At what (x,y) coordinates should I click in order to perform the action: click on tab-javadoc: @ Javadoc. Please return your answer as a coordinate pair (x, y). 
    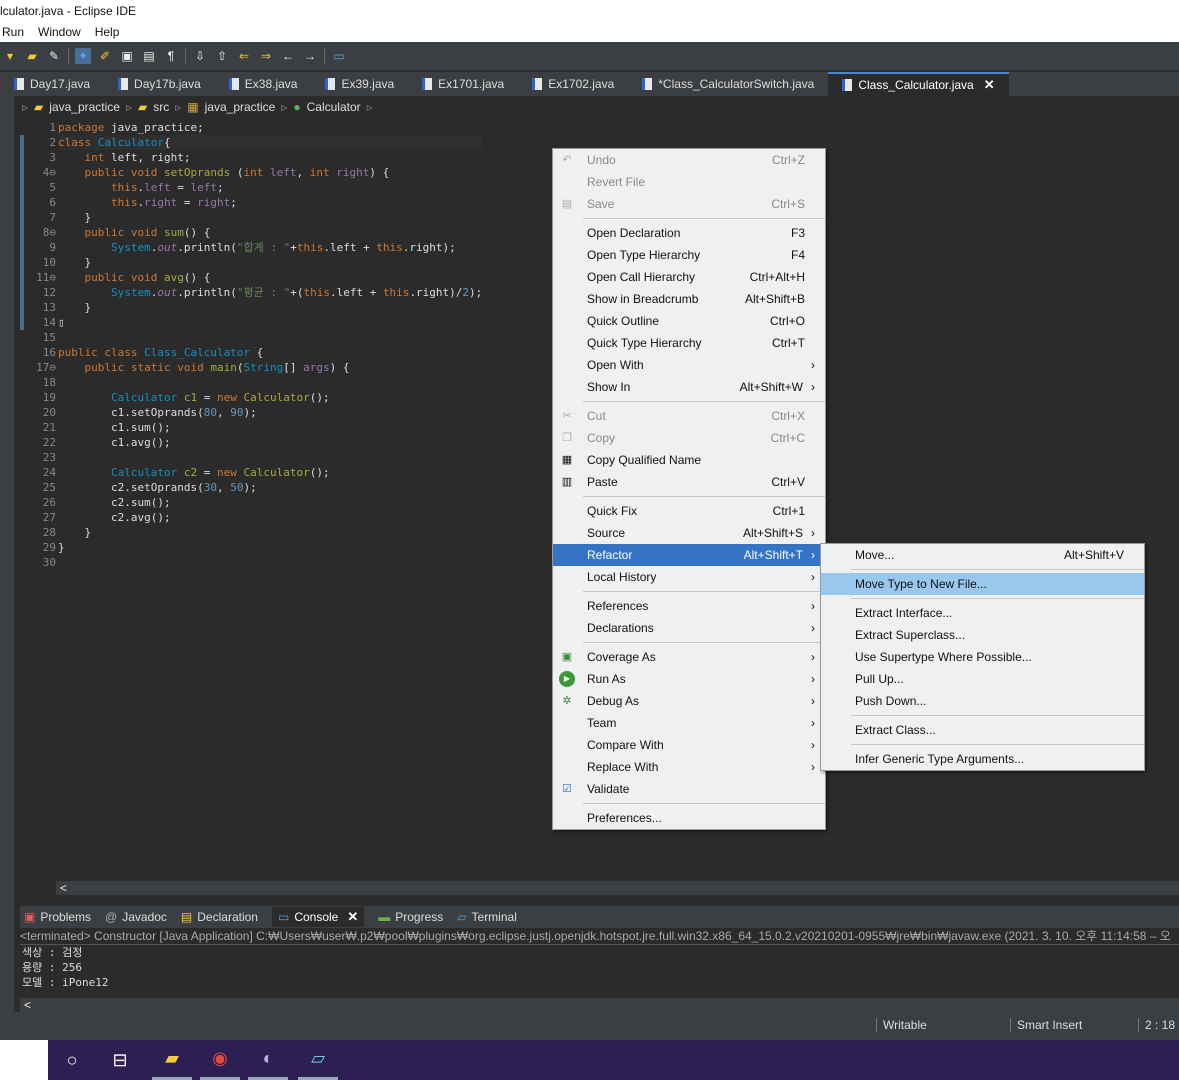
    Looking at the image, I should click on (136, 917).